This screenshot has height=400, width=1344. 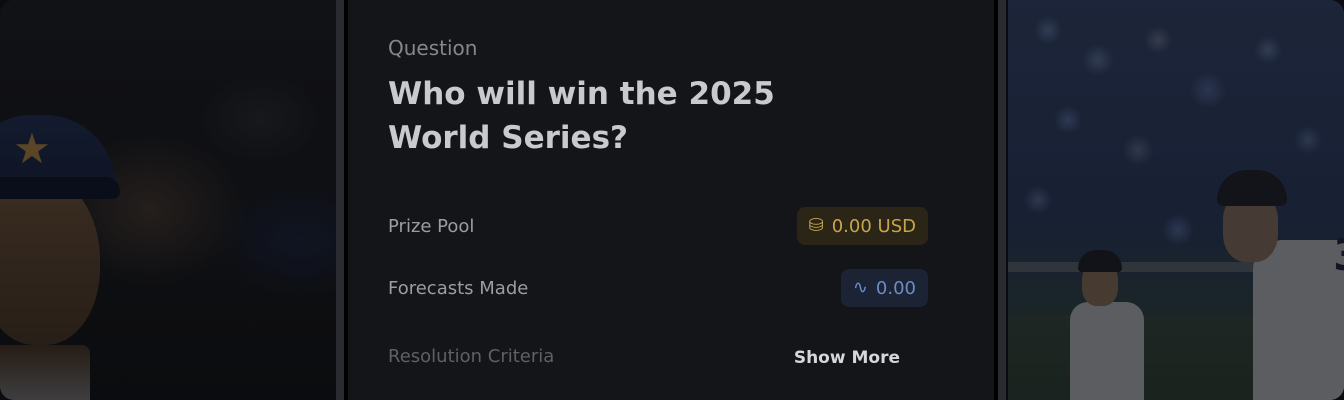 I want to click on player-pitcher: 3, so click(x=1278, y=285).